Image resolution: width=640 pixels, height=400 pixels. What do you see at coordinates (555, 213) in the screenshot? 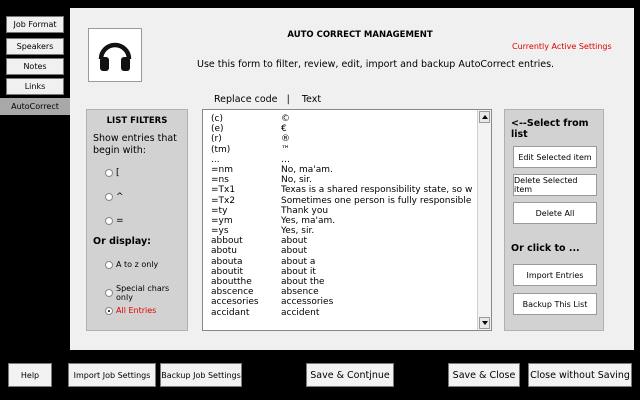
I see `delete-all-button: Delete All` at bounding box center [555, 213].